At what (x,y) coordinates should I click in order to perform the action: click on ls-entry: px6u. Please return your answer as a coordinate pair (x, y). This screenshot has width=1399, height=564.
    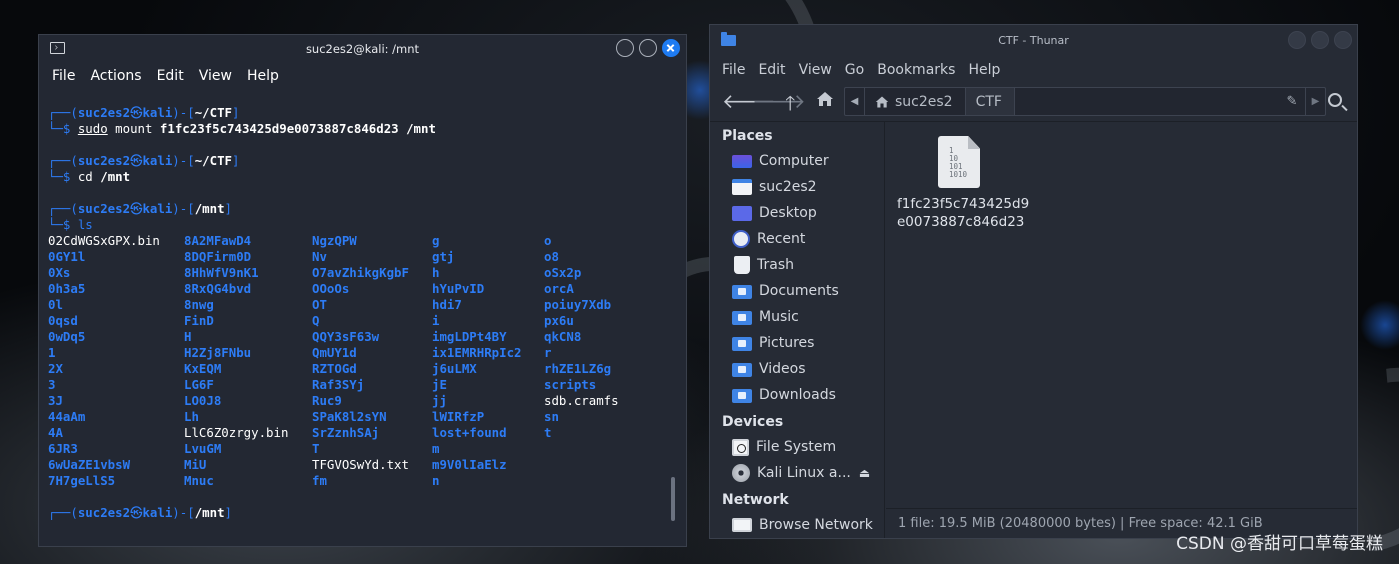
    Looking at the image, I should click on (559, 320).